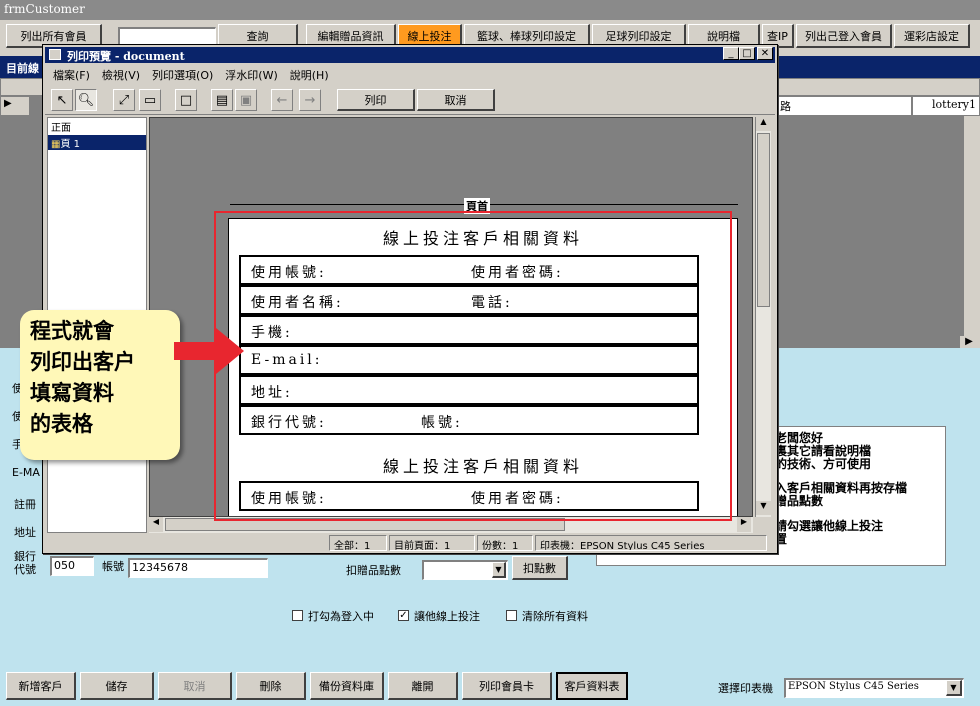  Describe the element at coordinates (25, 504) in the screenshot. I see `form-label-register: 註冊` at that location.